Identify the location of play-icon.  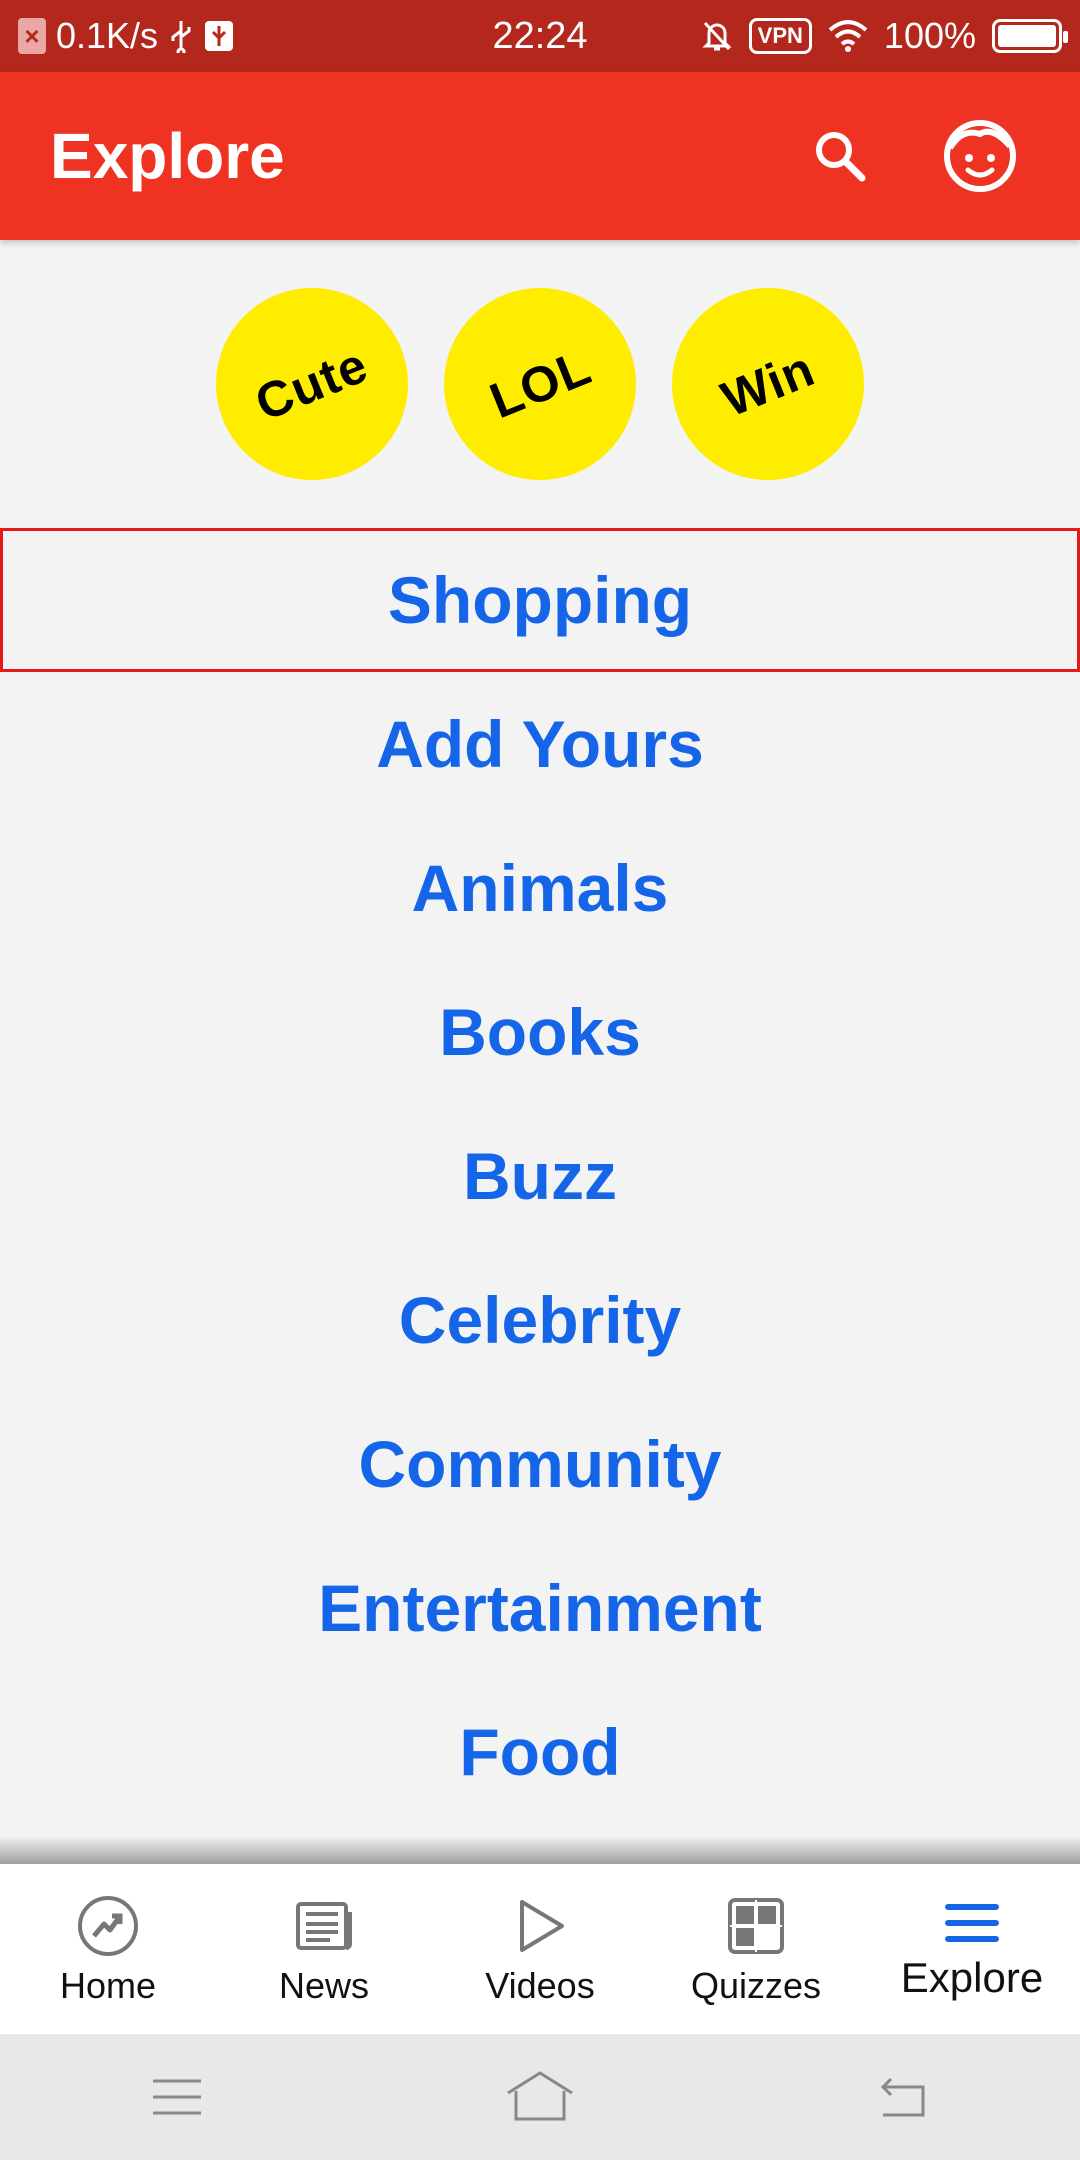
(542, 1926).